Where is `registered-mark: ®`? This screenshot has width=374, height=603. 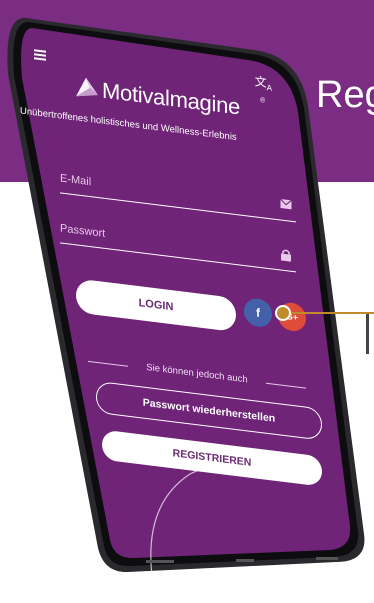
registered-mark: ® is located at coordinates (263, 100).